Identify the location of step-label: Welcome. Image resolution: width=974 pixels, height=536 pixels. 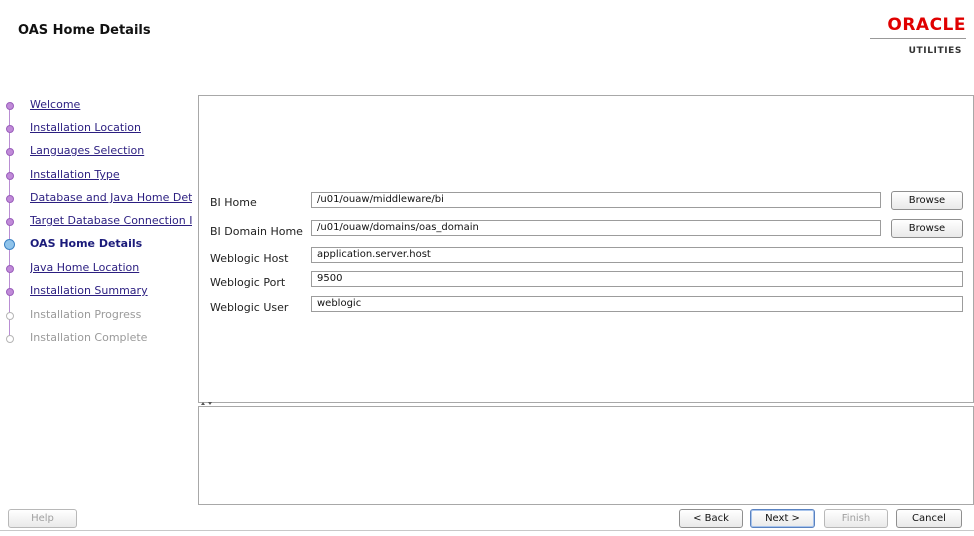
(55, 104).